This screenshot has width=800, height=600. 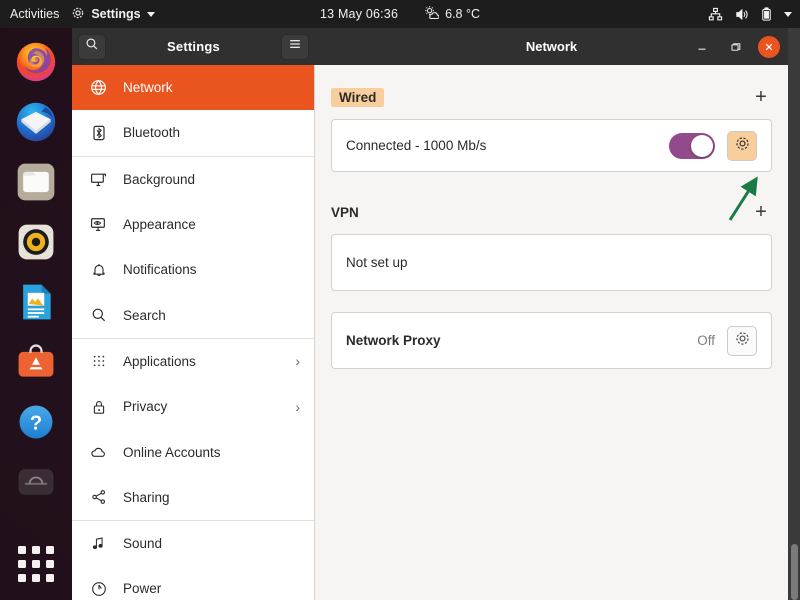 I want to click on toggle-knob, so click(x=702, y=145).